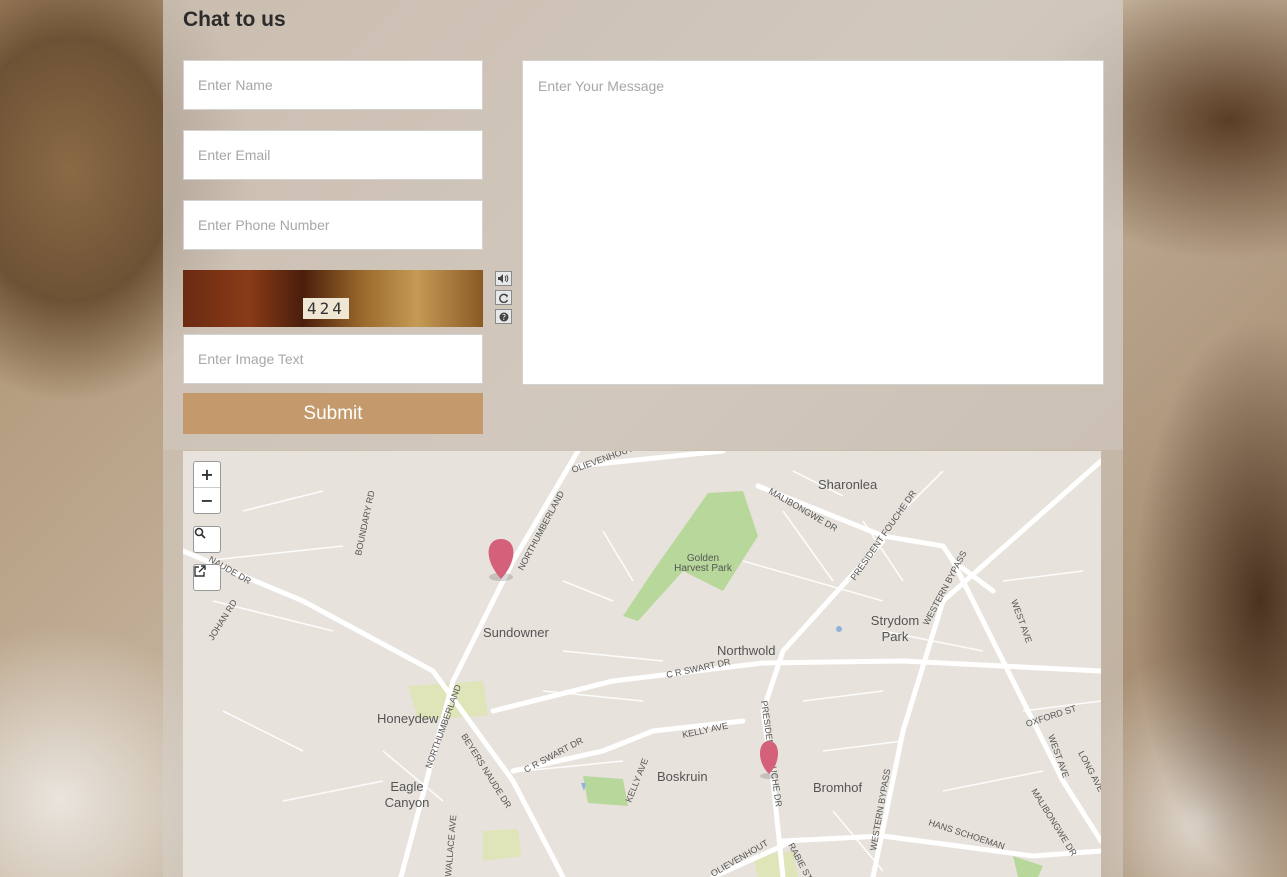 This screenshot has height=877, width=1287. What do you see at coordinates (682, 776) in the screenshot?
I see `label-boskruin: Boskruin` at bounding box center [682, 776].